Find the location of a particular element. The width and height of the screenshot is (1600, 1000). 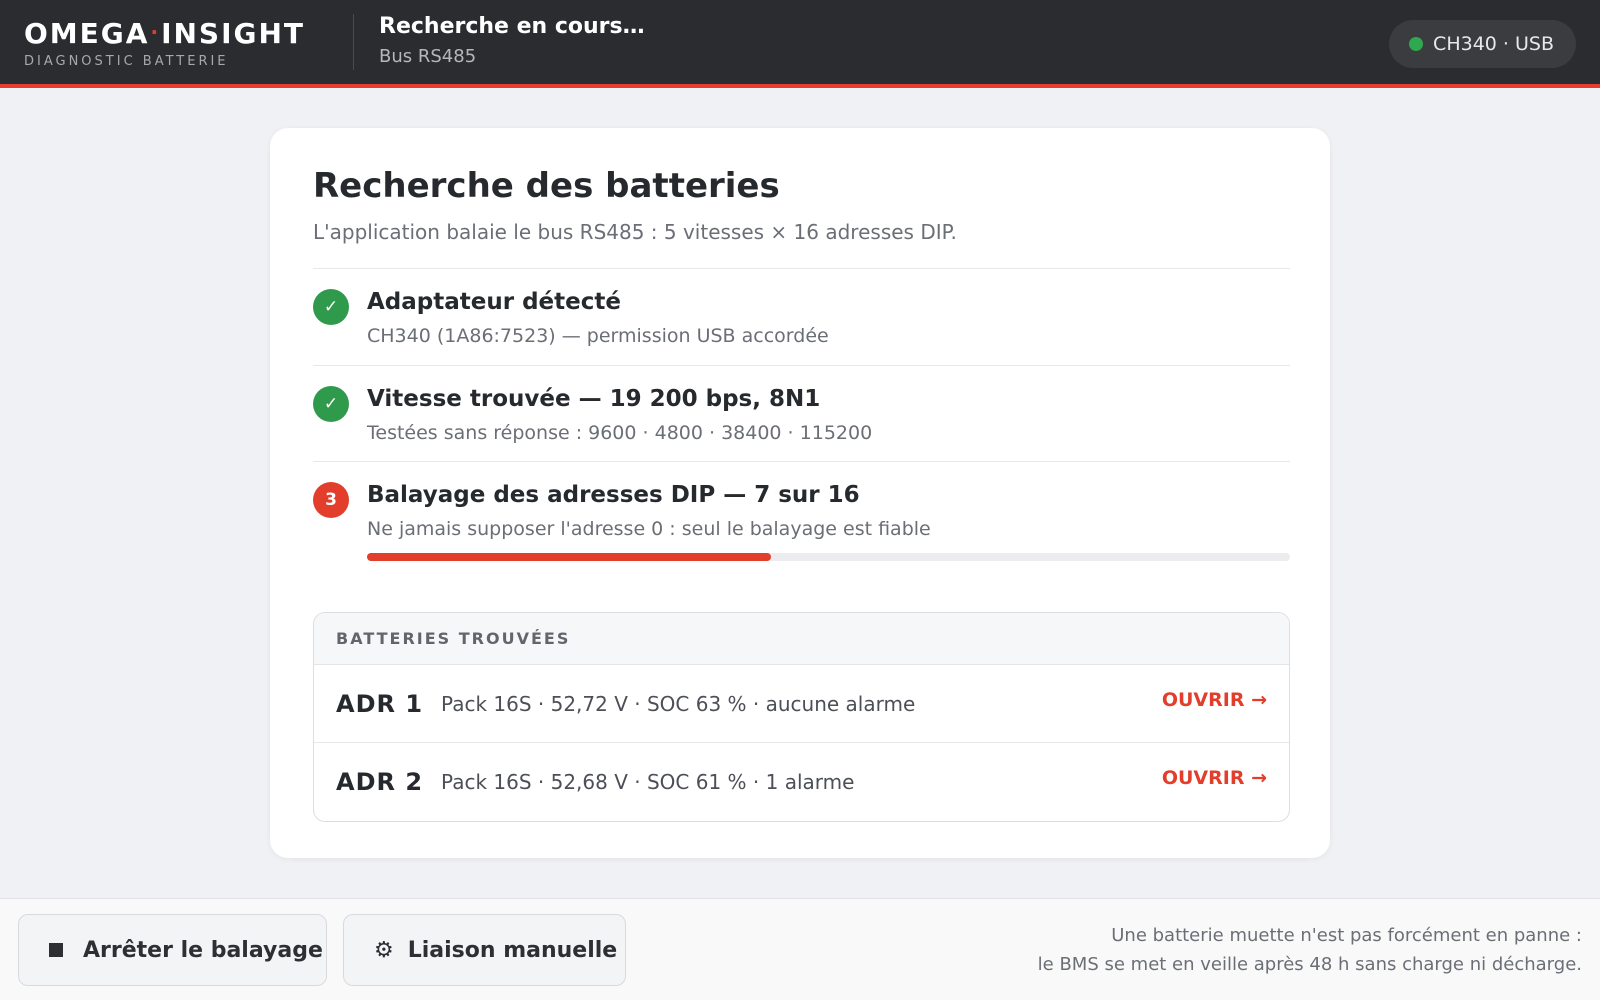

stop-scan-button: Arrêter le balayage is located at coordinates (172, 950).